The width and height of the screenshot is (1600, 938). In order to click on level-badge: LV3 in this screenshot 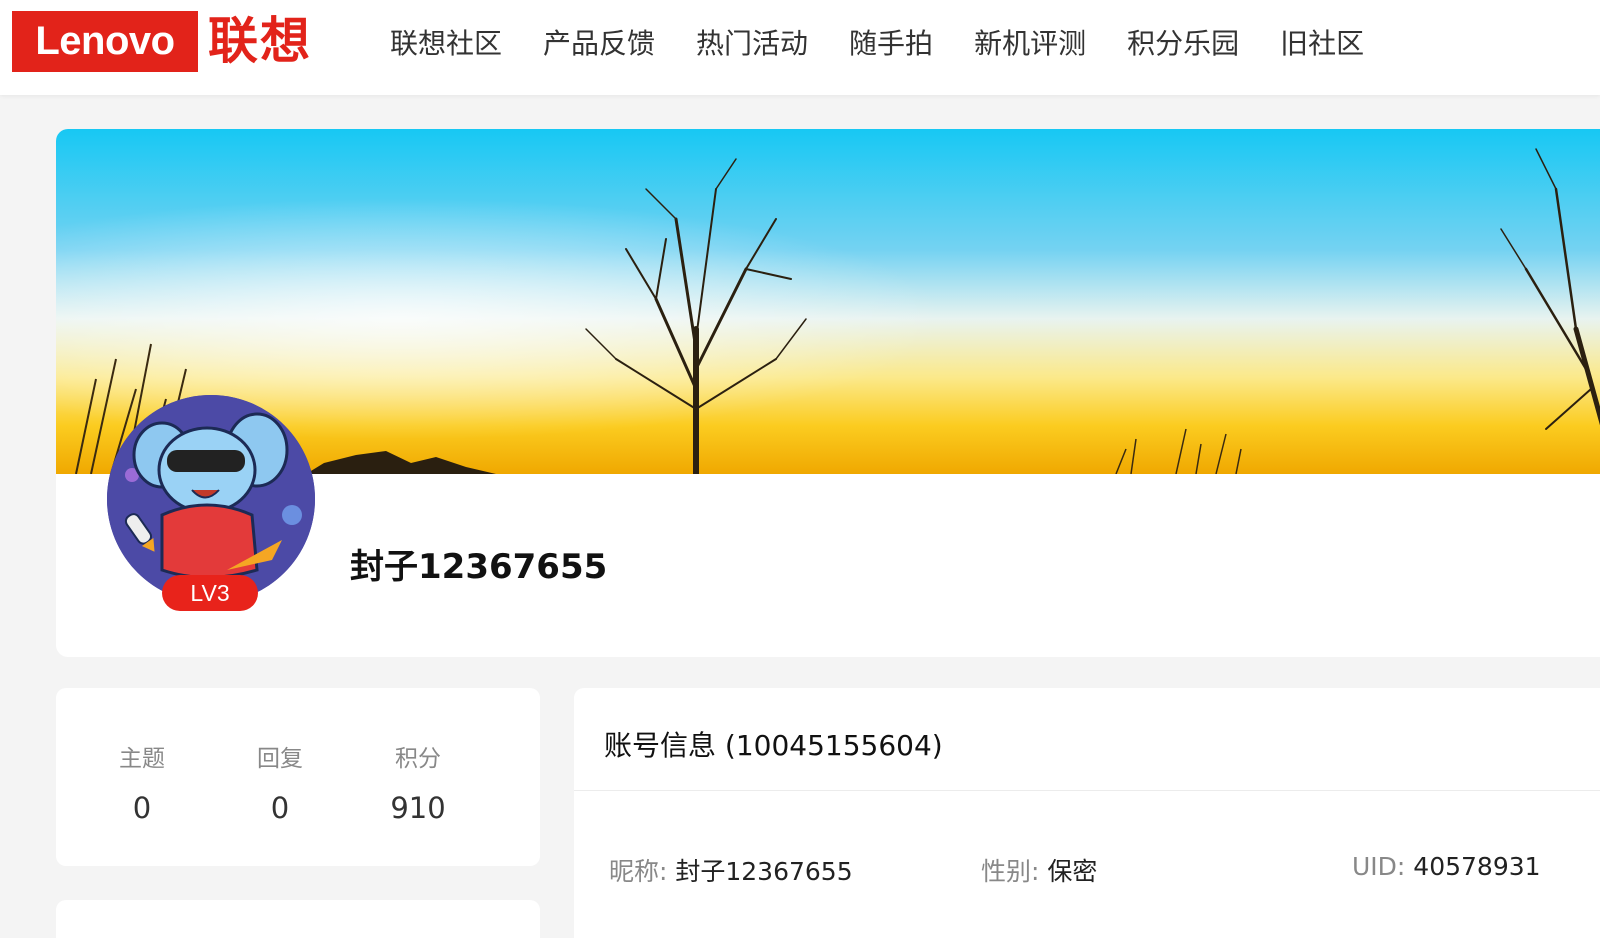, I will do `click(210, 593)`.